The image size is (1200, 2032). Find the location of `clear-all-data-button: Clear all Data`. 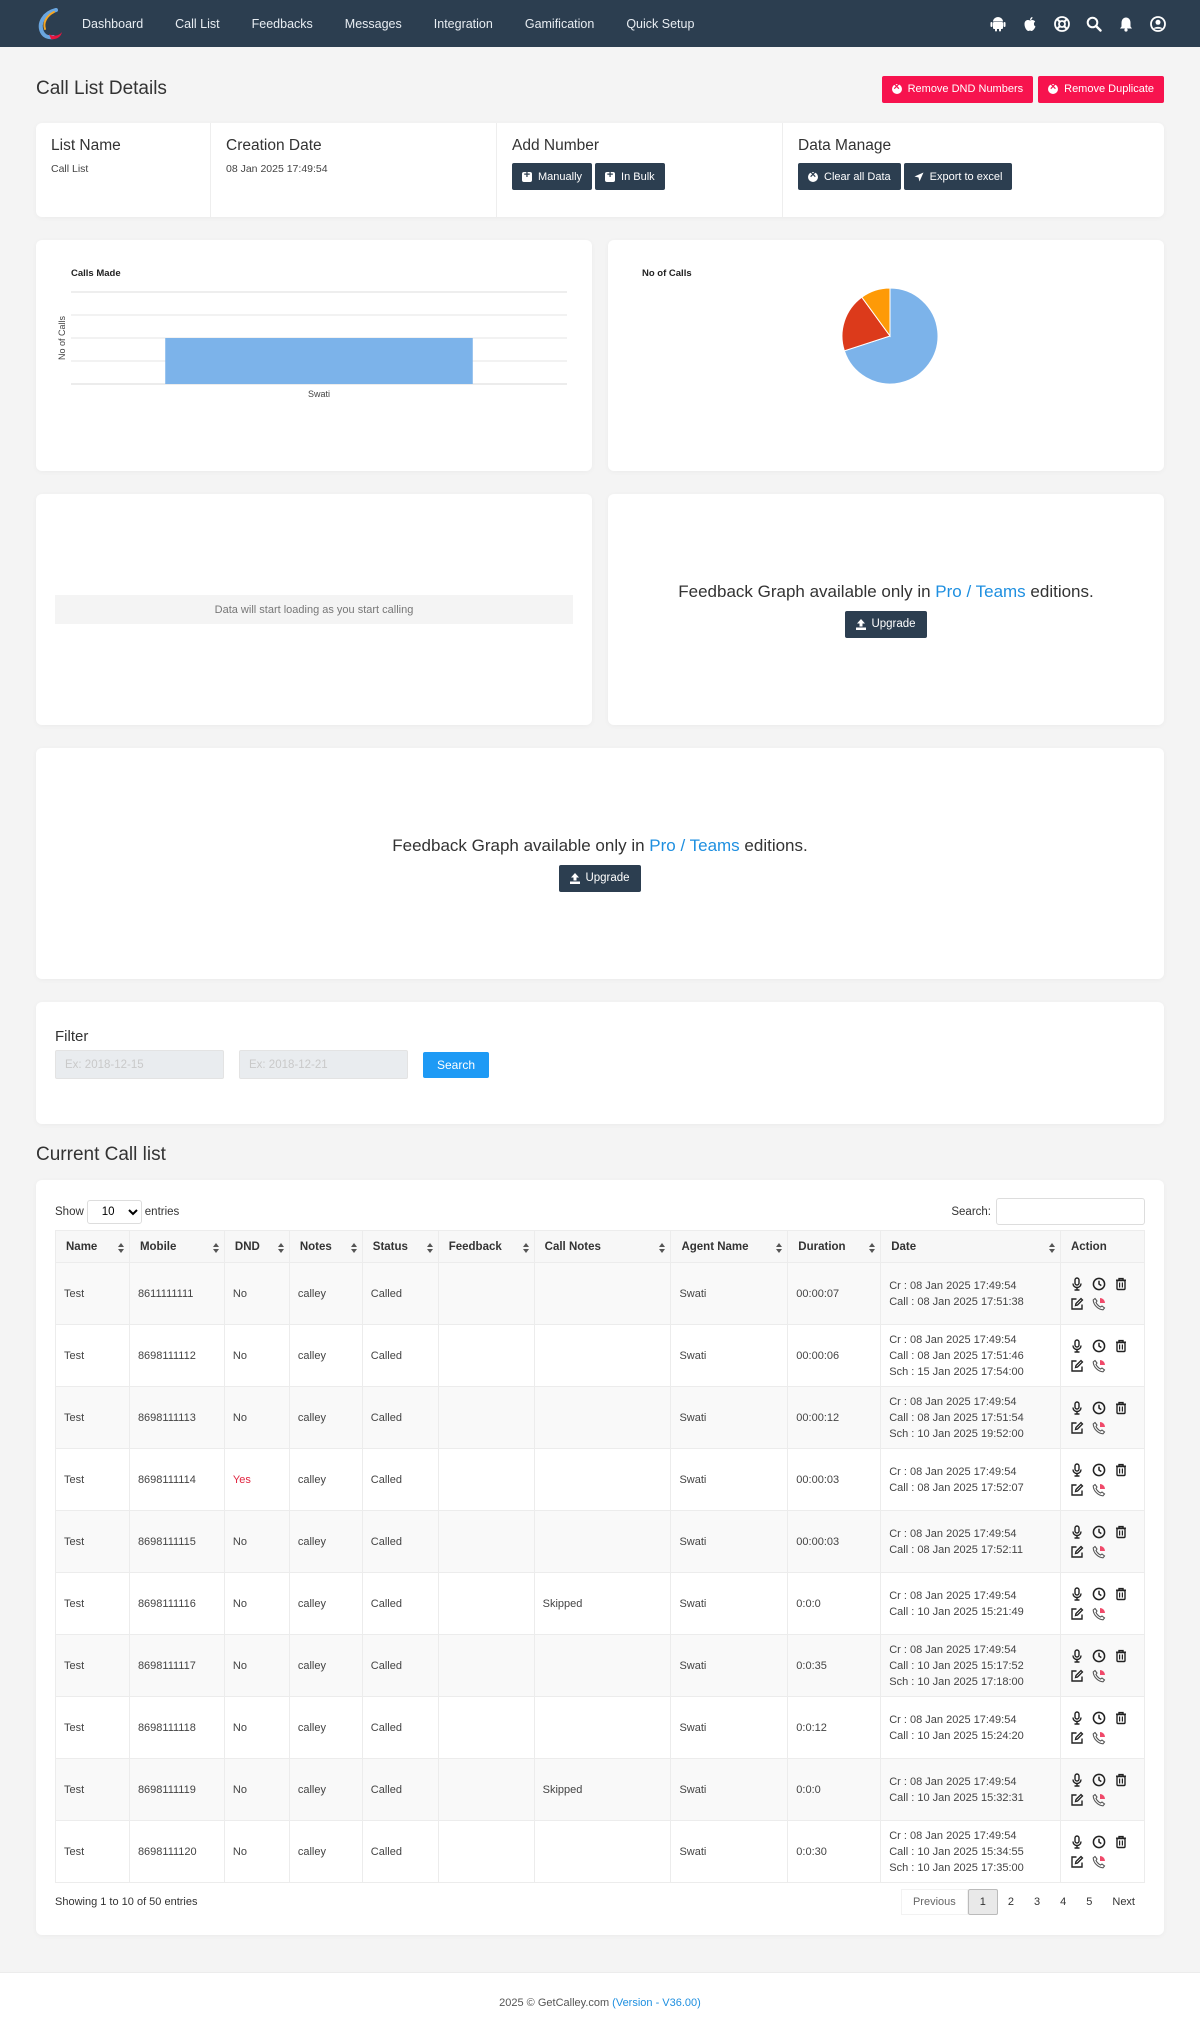

clear-all-data-button: Clear all Data is located at coordinates (849, 176).